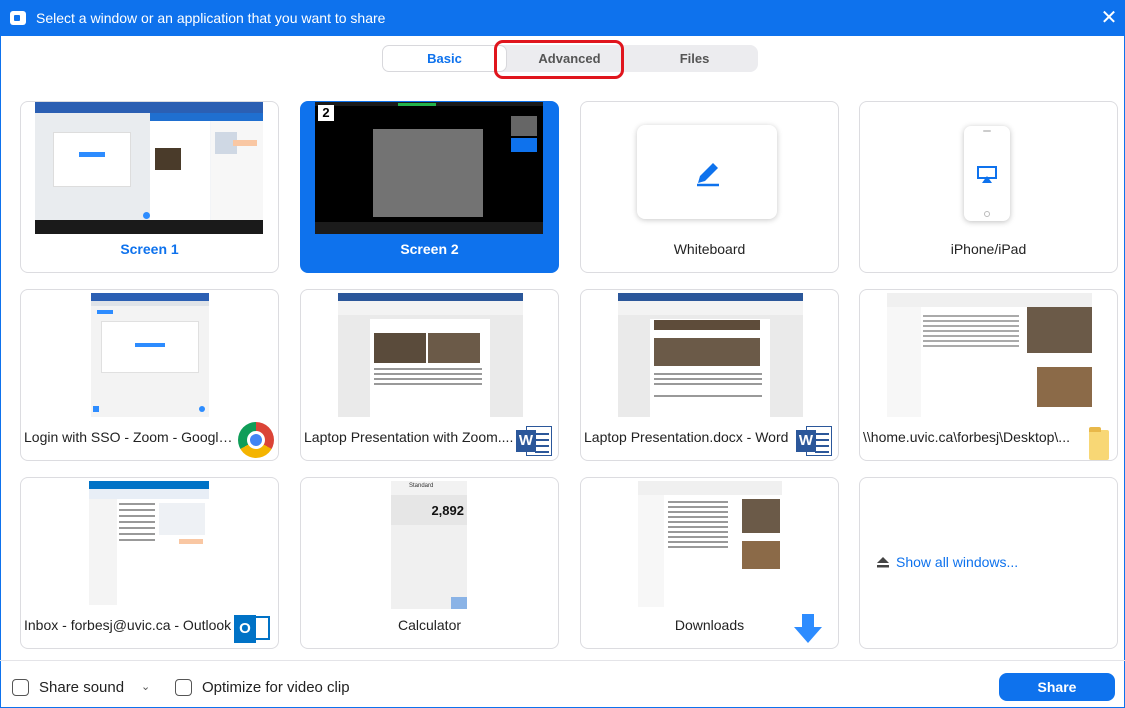 The image size is (1125, 708). I want to click on share-sound-dropdown-icon: ⌄, so click(145, 686).